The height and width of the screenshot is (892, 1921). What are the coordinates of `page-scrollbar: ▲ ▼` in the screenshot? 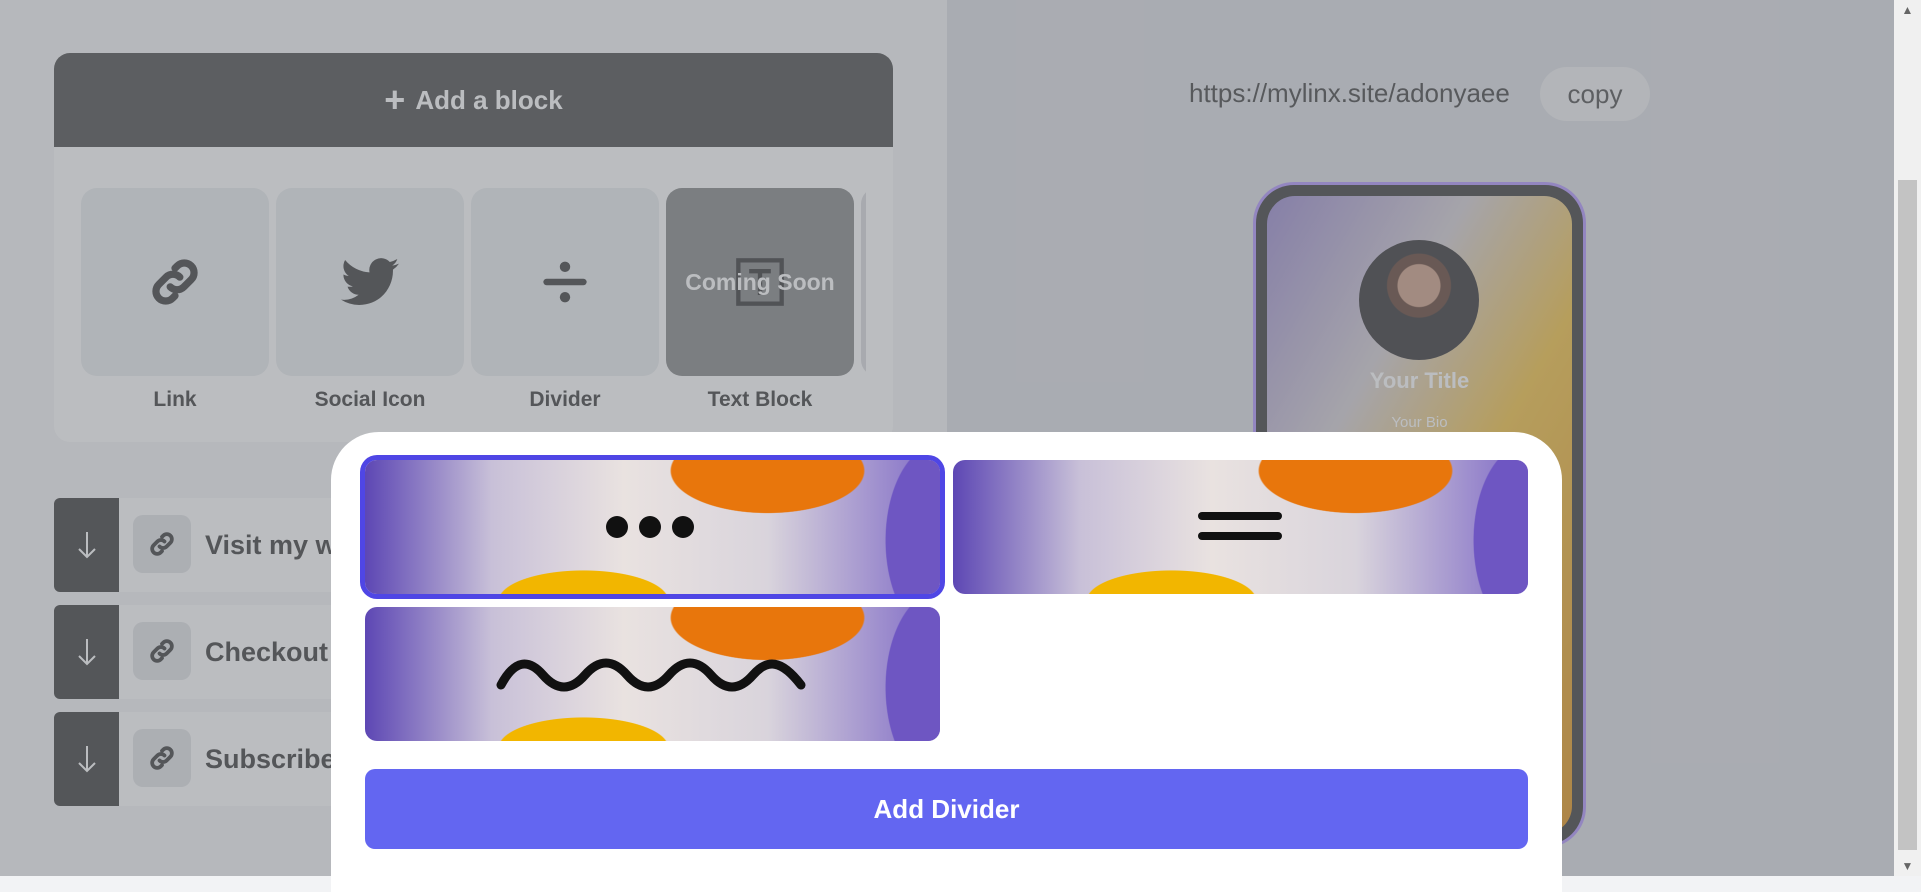 It's located at (1907, 438).